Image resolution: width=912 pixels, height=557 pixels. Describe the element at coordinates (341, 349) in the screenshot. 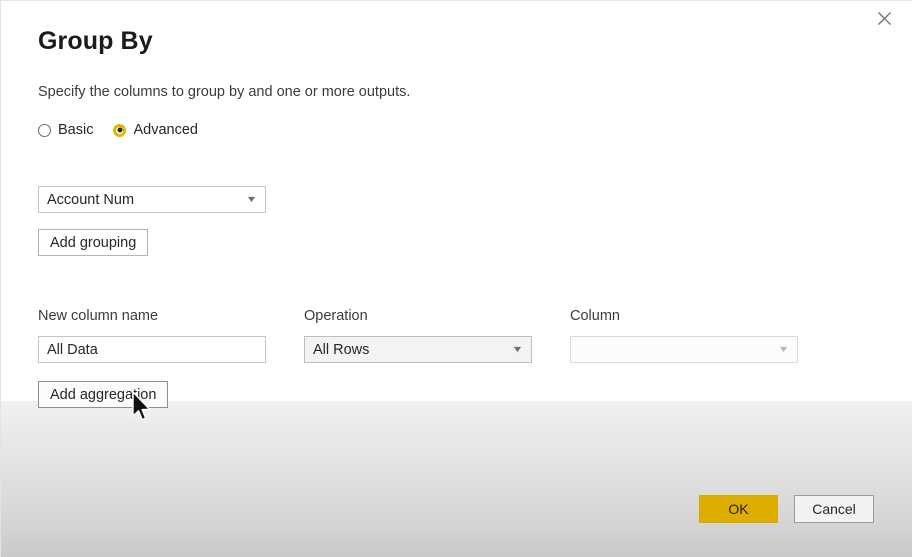

I see `operation-value: All Rows` at that location.